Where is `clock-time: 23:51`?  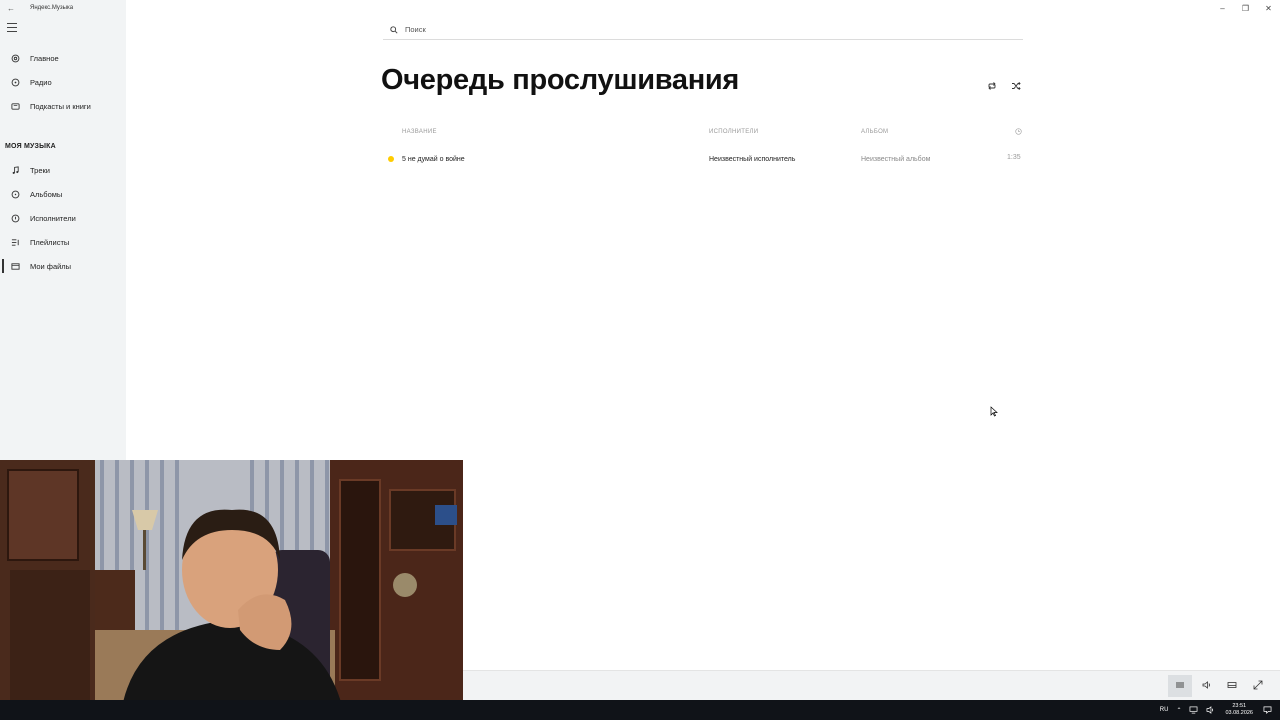
clock-time: 23:51 is located at coordinates (1239, 706).